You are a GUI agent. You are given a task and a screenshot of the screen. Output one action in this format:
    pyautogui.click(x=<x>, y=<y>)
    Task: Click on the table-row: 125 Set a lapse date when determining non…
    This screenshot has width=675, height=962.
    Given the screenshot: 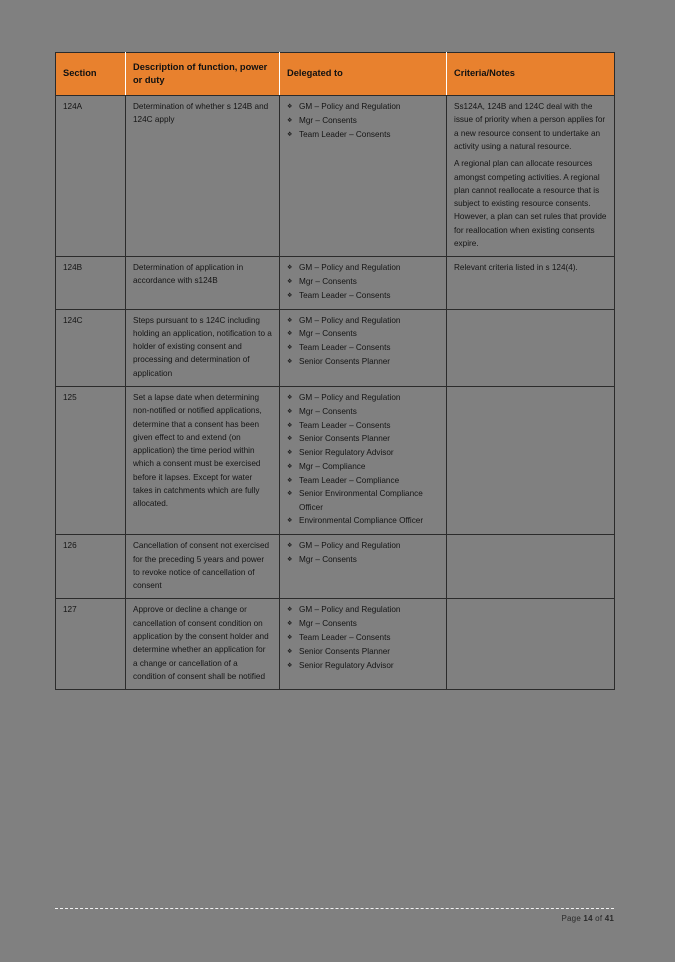 What is the action you would take?
    pyautogui.click(x=335, y=461)
    